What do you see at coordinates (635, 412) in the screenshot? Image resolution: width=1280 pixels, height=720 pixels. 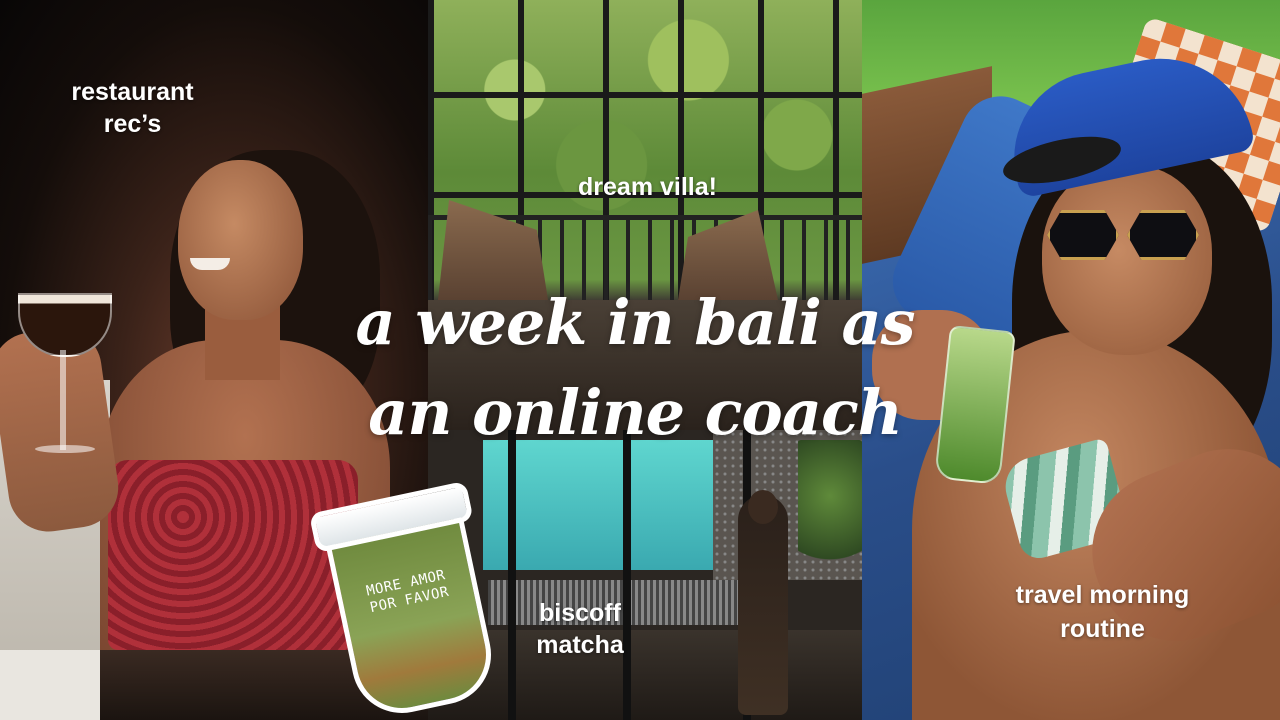 I see `title-line: an online coach` at bounding box center [635, 412].